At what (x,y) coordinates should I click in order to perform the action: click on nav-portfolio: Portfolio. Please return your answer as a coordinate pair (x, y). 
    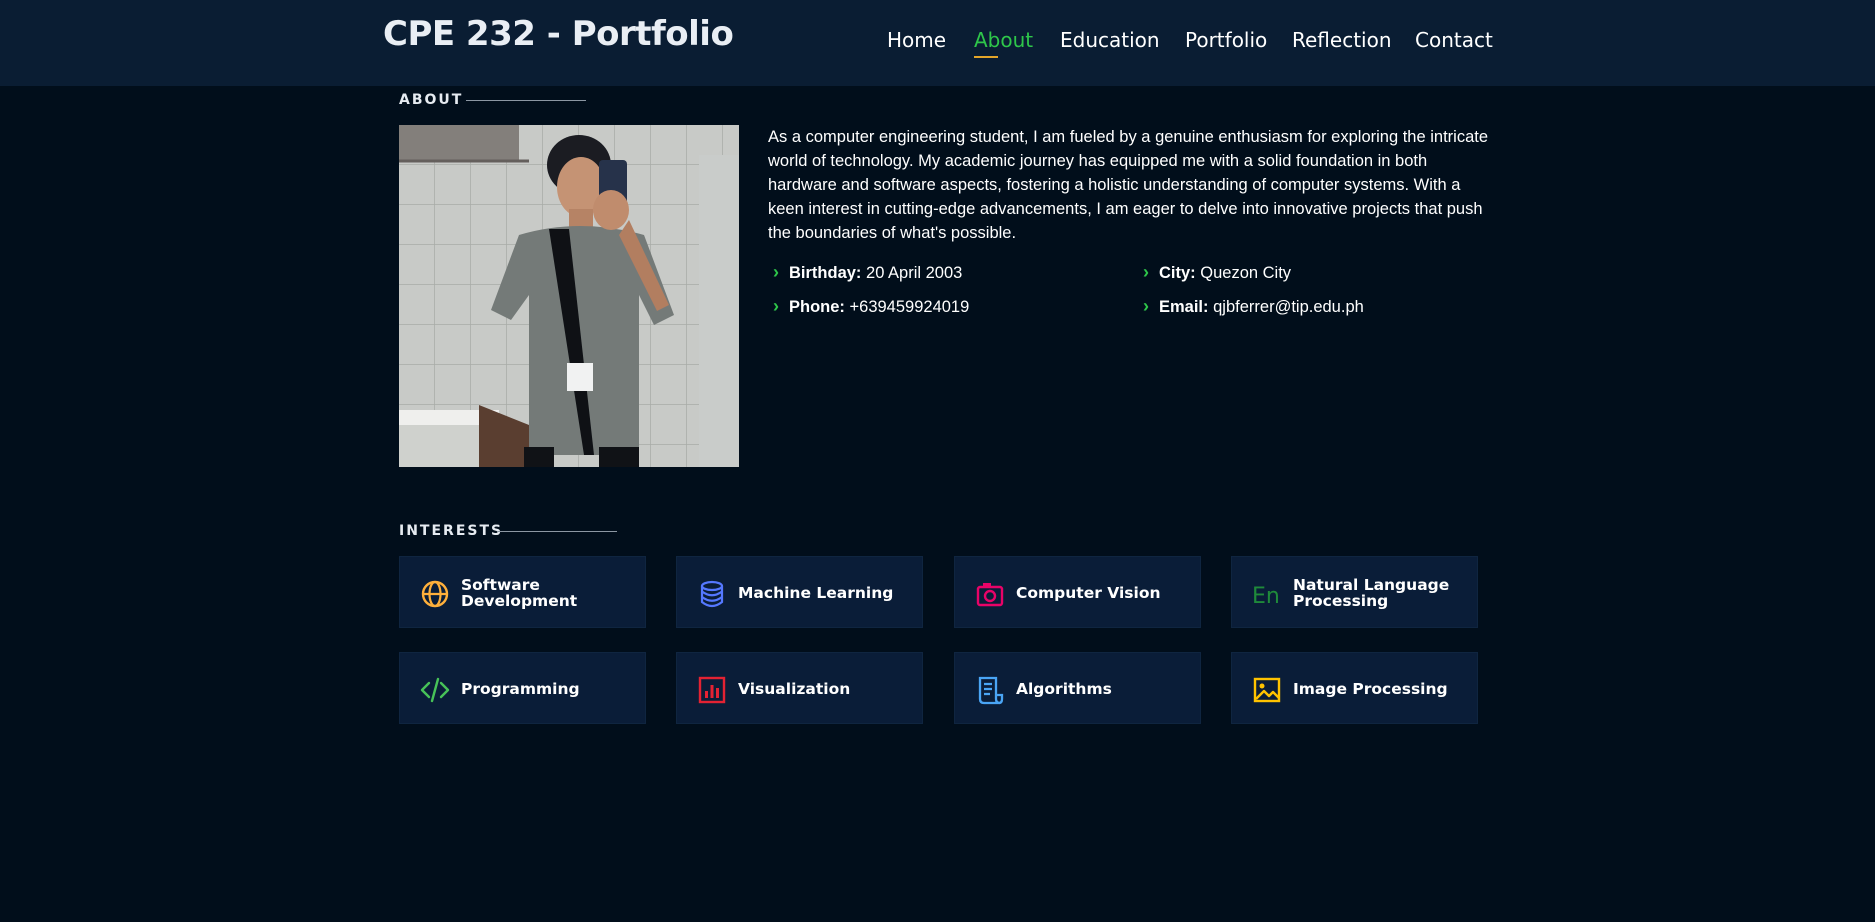
    Looking at the image, I should click on (1226, 40).